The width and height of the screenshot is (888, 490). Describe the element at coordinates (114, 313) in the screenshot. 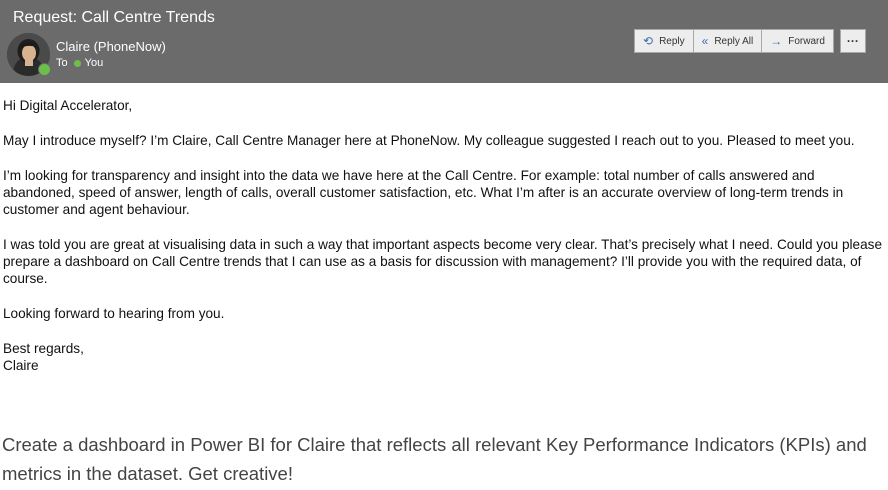

I see `closing-line: Looking forward to hearing from you.` at that location.